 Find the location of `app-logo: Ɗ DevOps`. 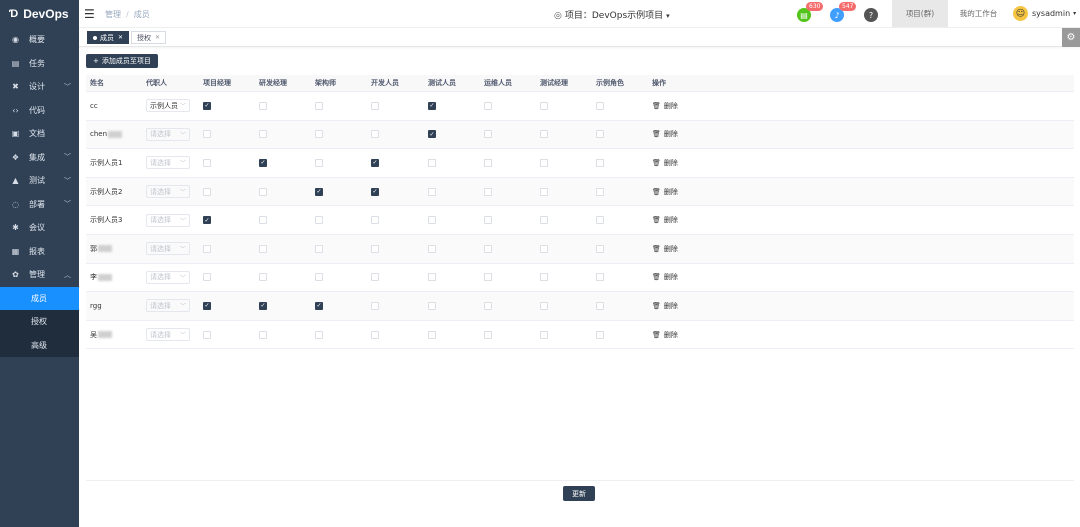

app-logo: Ɗ DevOps is located at coordinates (39, 14).